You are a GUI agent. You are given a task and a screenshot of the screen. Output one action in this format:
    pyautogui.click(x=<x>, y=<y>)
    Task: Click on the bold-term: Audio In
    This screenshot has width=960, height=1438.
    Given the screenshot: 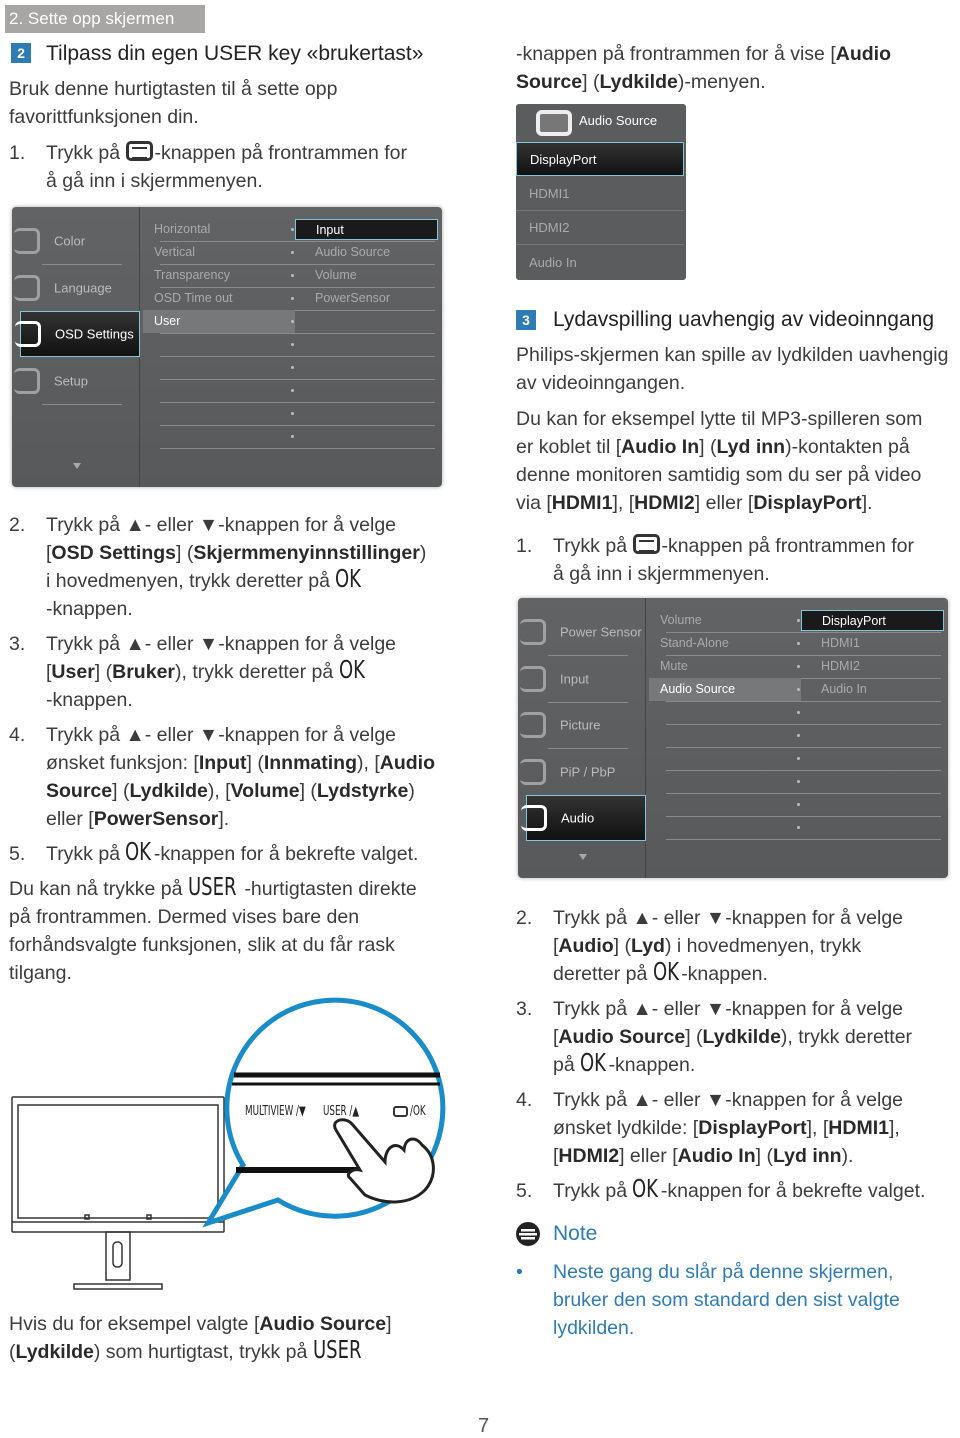 What is the action you would take?
    pyautogui.click(x=660, y=447)
    